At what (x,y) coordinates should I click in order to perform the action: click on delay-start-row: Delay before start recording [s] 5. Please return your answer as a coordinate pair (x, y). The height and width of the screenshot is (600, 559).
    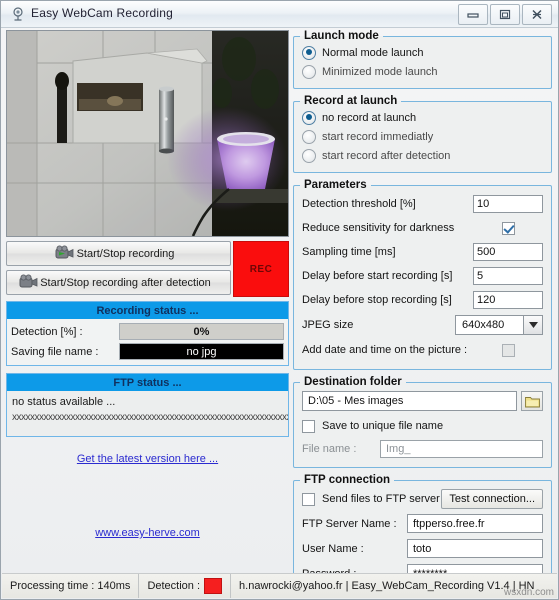
    Looking at the image, I should click on (422, 276).